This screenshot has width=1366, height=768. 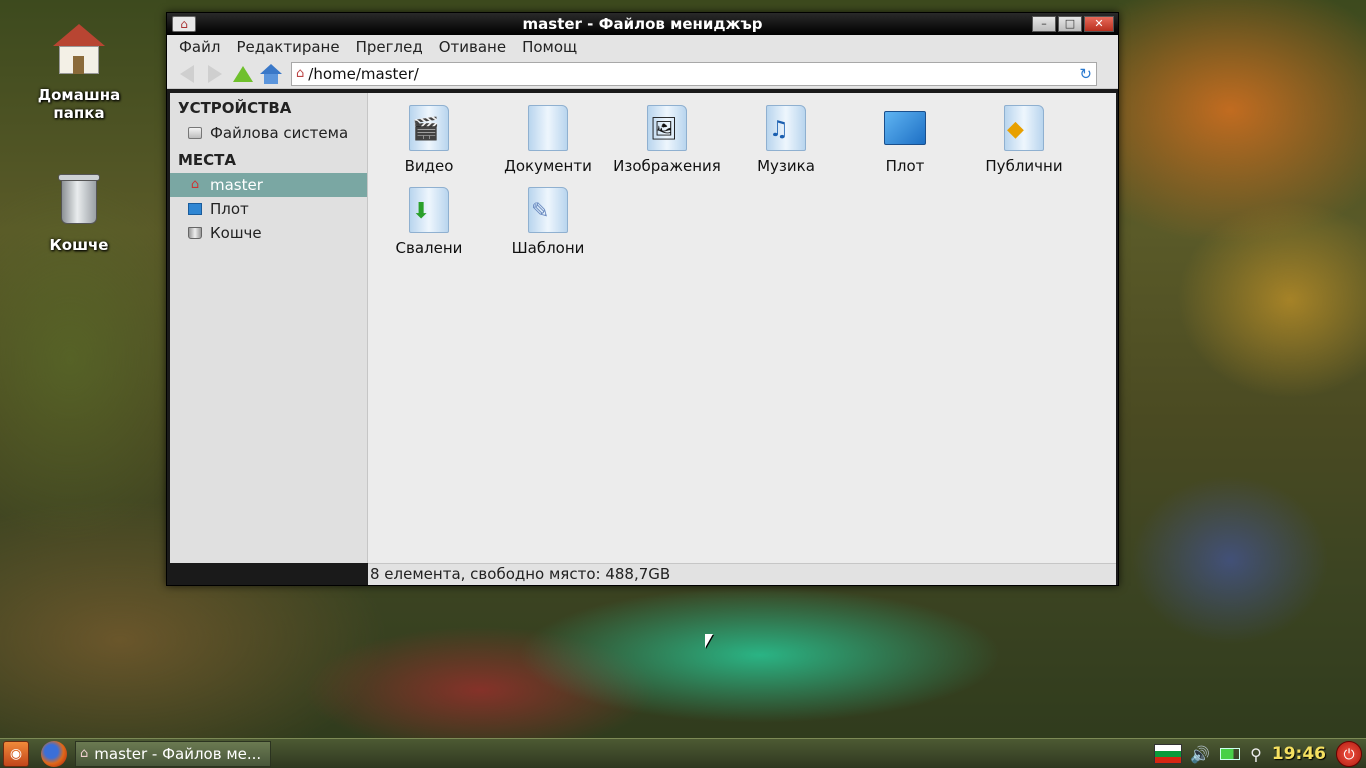 I want to click on menu-help: Помощ, so click(x=549, y=47).